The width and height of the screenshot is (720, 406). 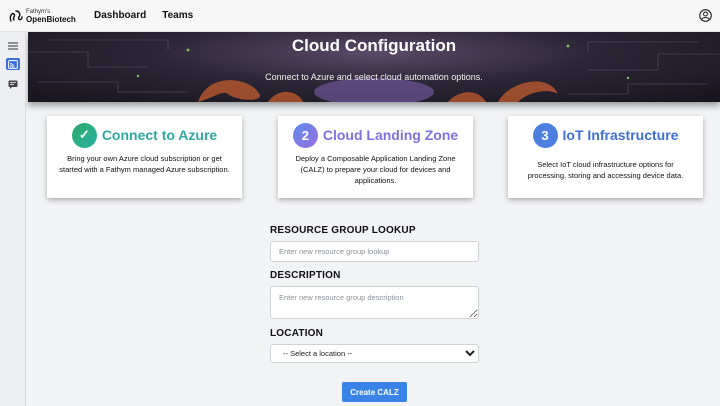 What do you see at coordinates (159, 135) in the screenshot?
I see `step-title: Connect to Azure` at bounding box center [159, 135].